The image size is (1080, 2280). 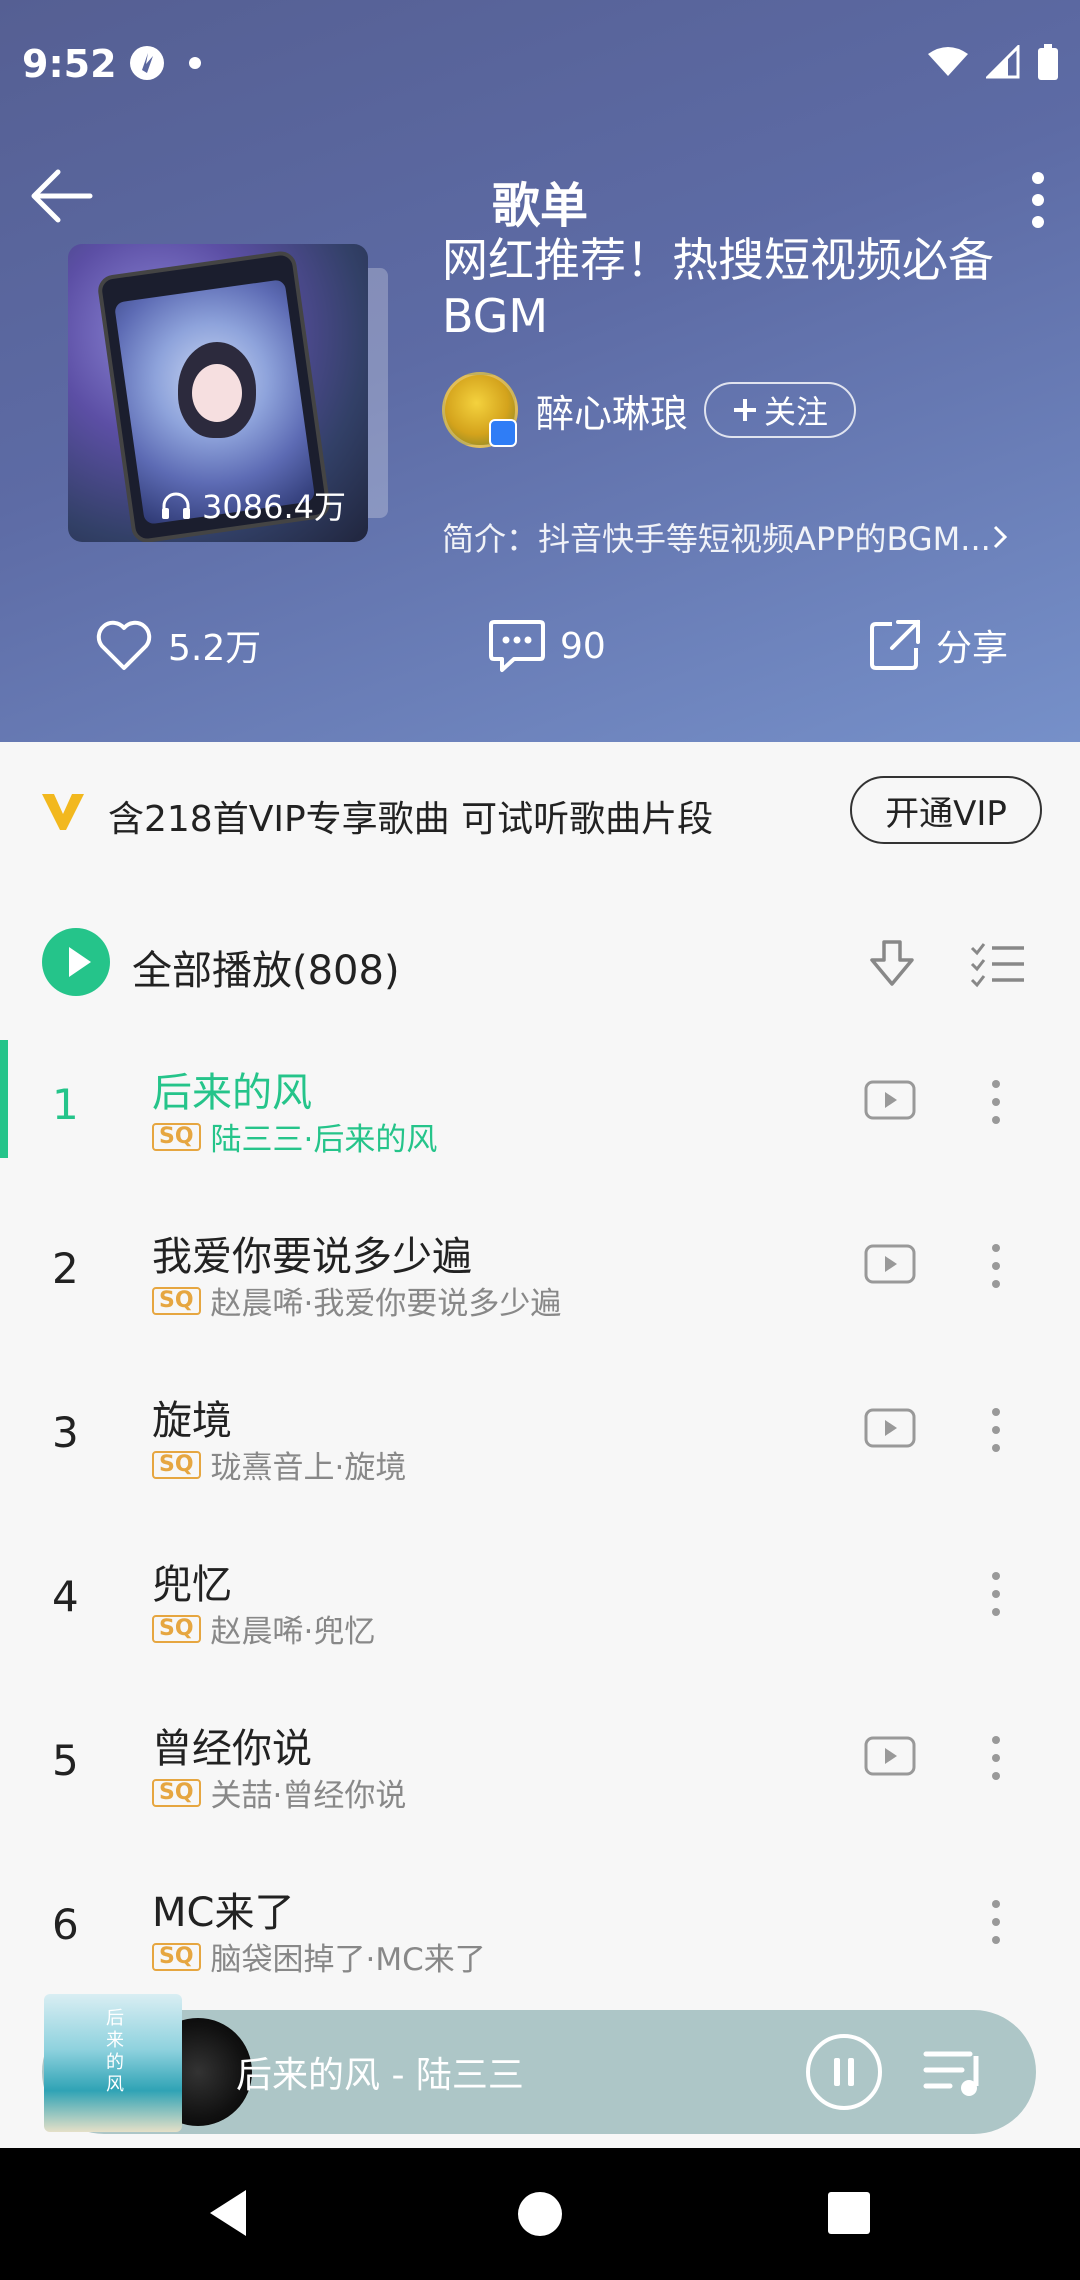 What do you see at coordinates (954, 2072) in the screenshot?
I see `playlist-queue-icon` at bounding box center [954, 2072].